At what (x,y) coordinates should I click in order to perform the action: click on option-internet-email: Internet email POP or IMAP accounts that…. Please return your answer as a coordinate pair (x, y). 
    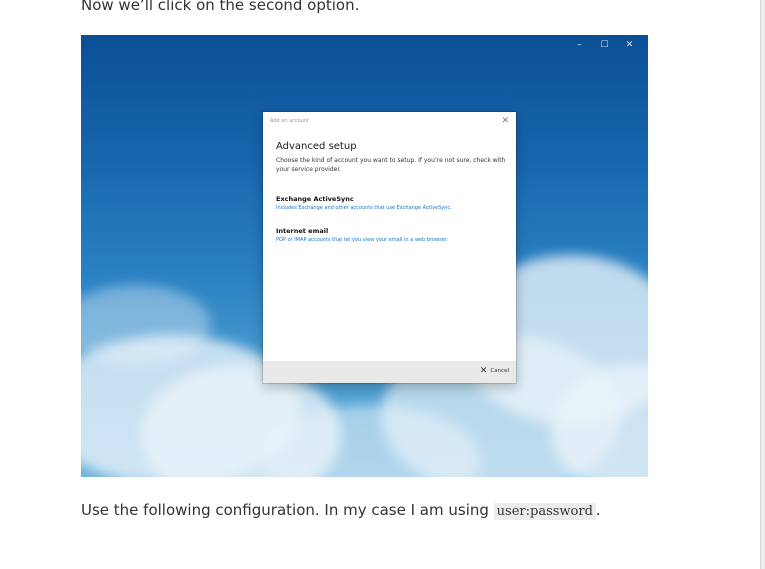
    Looking at the image, I should click on (392, 235).